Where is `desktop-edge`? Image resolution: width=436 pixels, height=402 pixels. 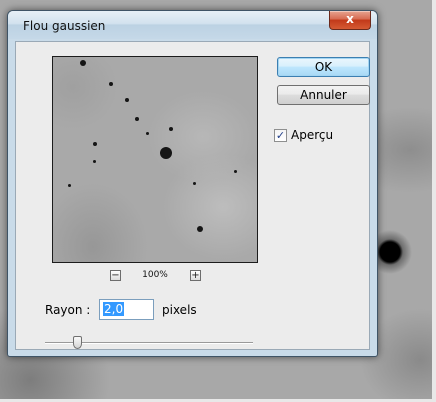
desktop-edge is located at coordinates (434, 201).